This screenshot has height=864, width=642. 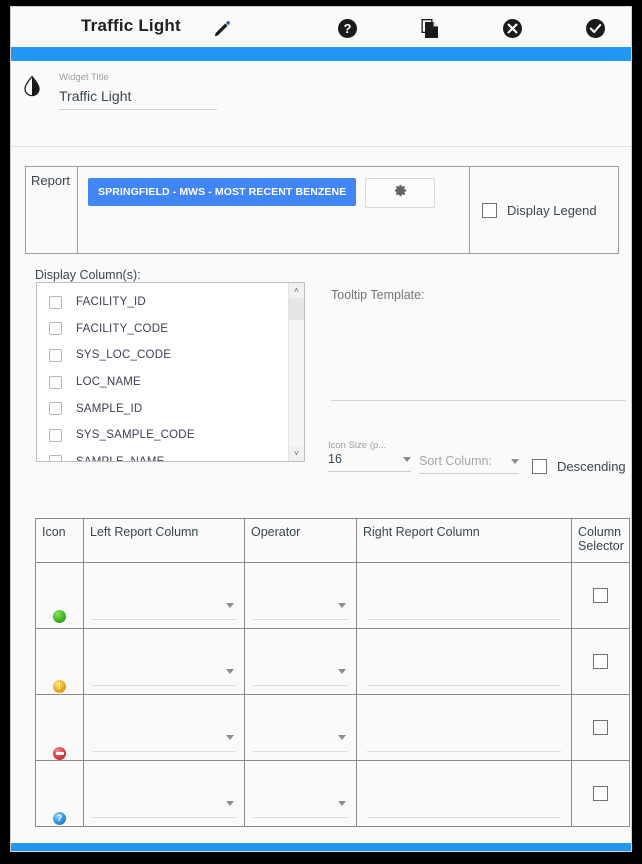 What do you see at coordinates (469, 473) in the screenshot?
I see `sort-column-underline` at bounding box center [469, 473].